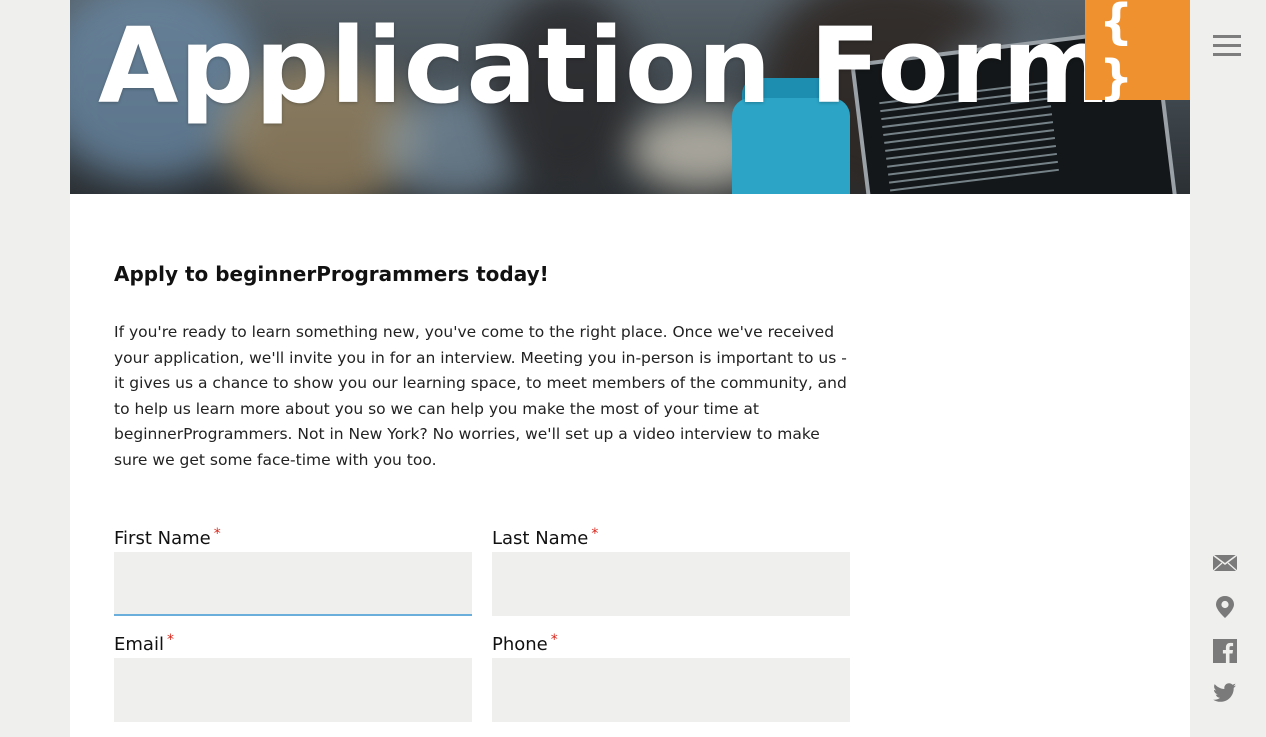  I want to click on phone-field-group: Phone *, so click(671, 677).